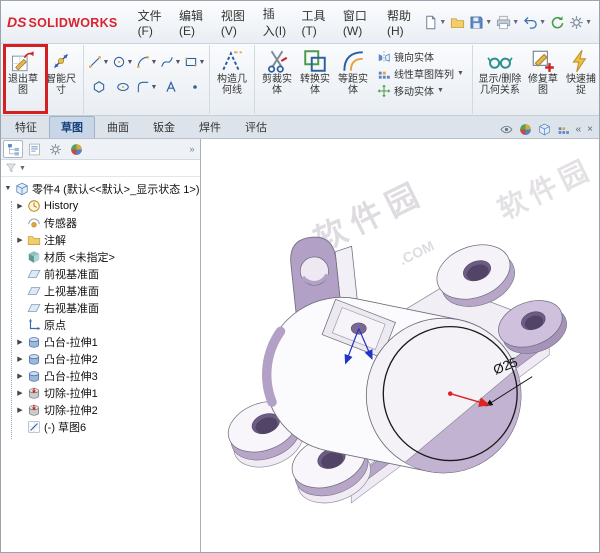 The image size is (600, 553). What do you see at coordinates (315, 61) in the screenshot?
I see `convert-entities-icon` at bounding box center [315, 61].